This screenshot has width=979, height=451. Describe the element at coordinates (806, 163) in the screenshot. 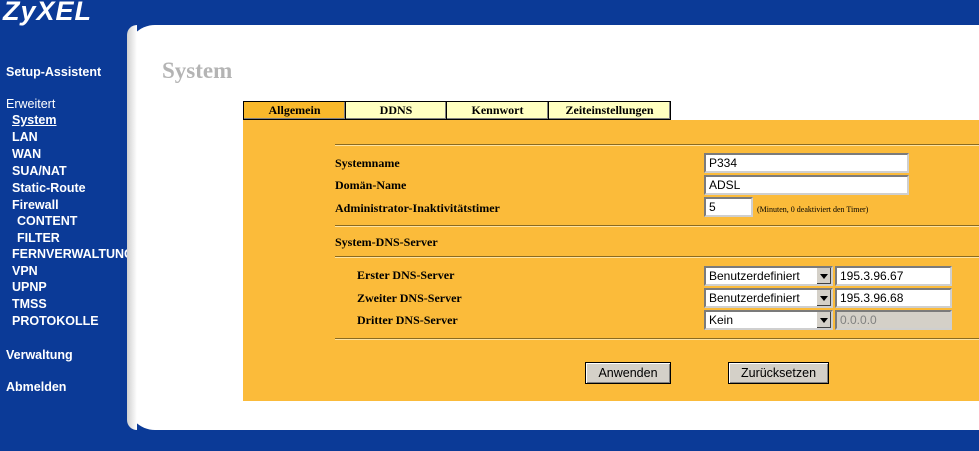

I see `systemname-field: P334` at that location.